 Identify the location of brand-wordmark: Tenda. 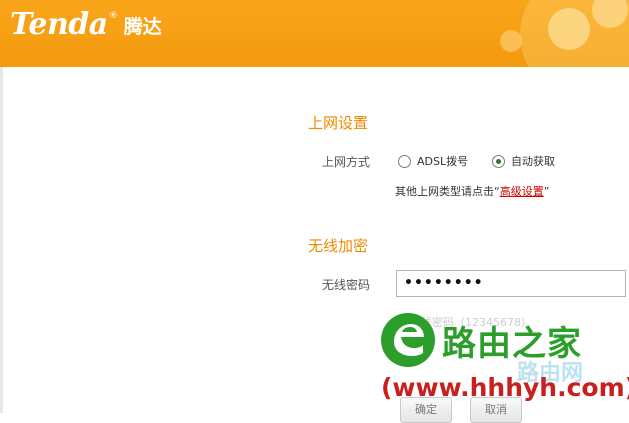
(59, 24).